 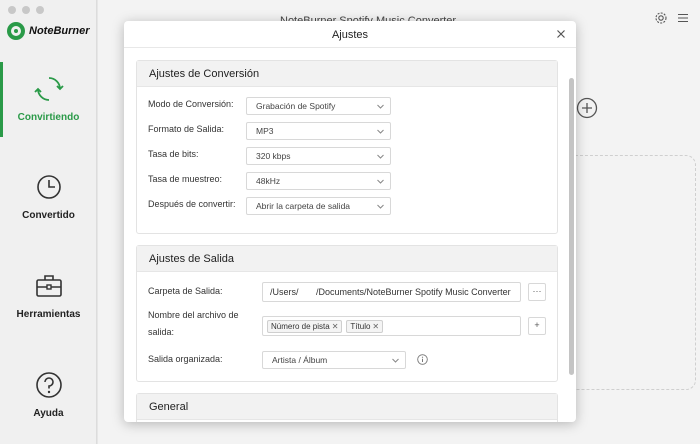 I want to click on bitrate-select: 320 kbps, so click(x=318, y=156).